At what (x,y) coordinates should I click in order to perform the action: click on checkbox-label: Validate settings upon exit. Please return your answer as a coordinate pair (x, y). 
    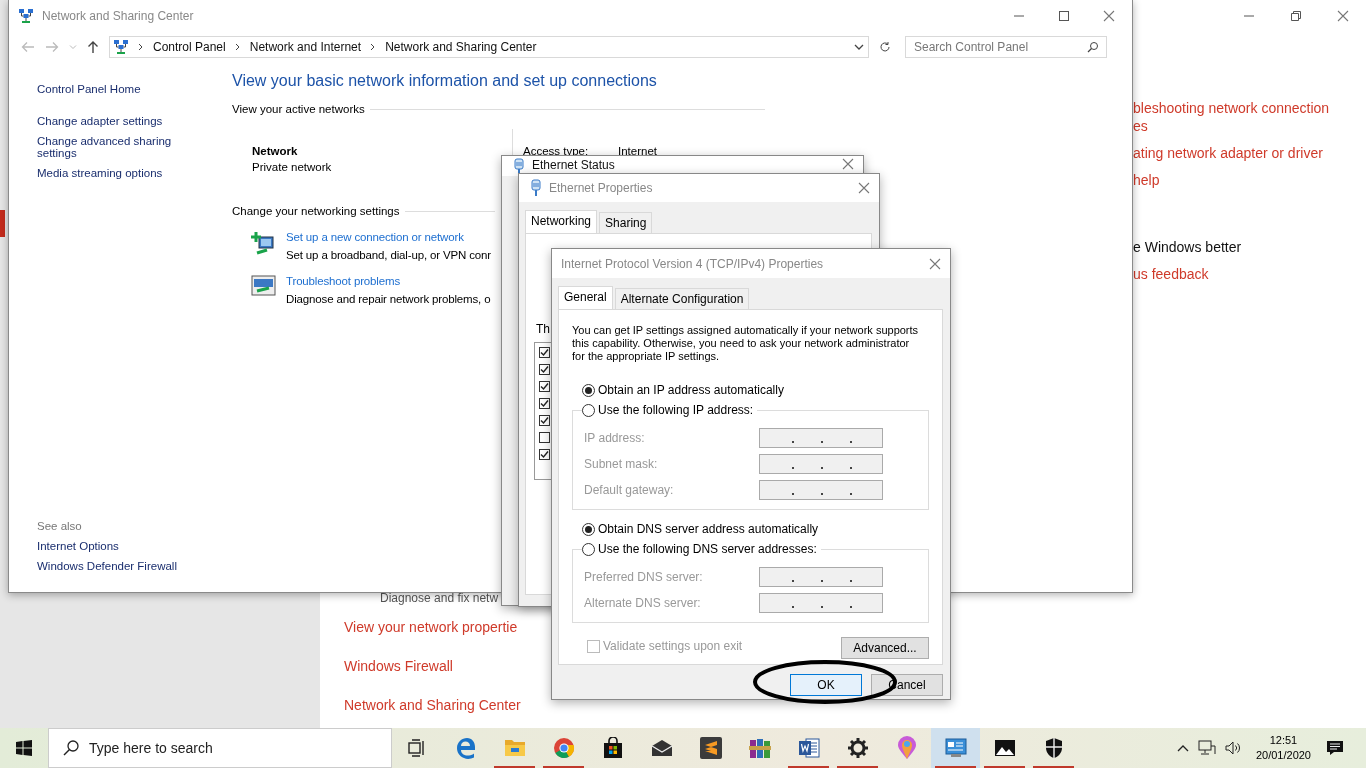
    Looking at the image, I should click on (673, 646).